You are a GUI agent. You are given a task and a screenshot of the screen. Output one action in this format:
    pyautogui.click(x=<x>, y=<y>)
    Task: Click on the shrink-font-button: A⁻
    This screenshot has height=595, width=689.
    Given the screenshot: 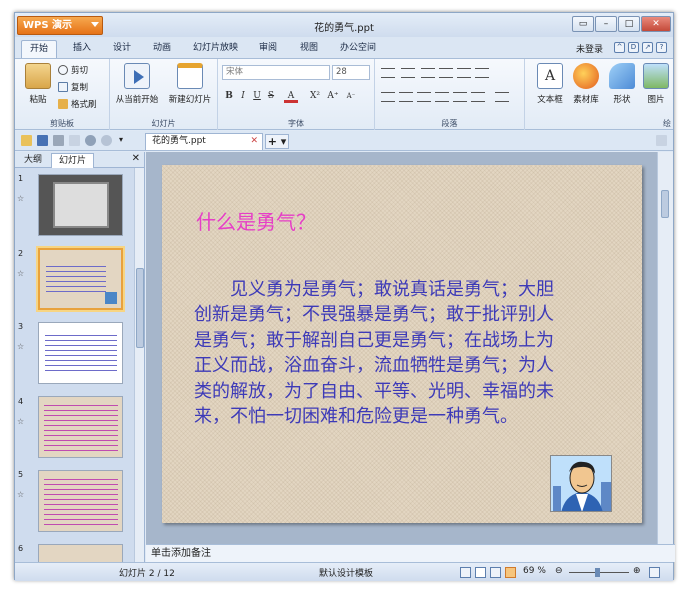 What is the action you would take?
    pyautogui.click(x=351, y=96)
    